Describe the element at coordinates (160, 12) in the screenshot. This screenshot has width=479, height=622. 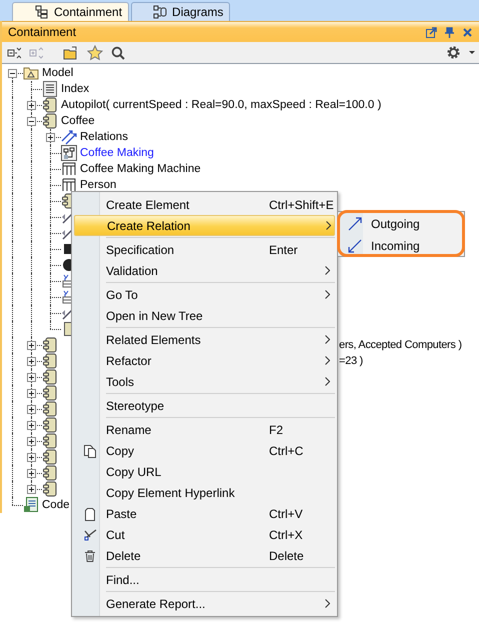
I see `diagram-icon` at that location.